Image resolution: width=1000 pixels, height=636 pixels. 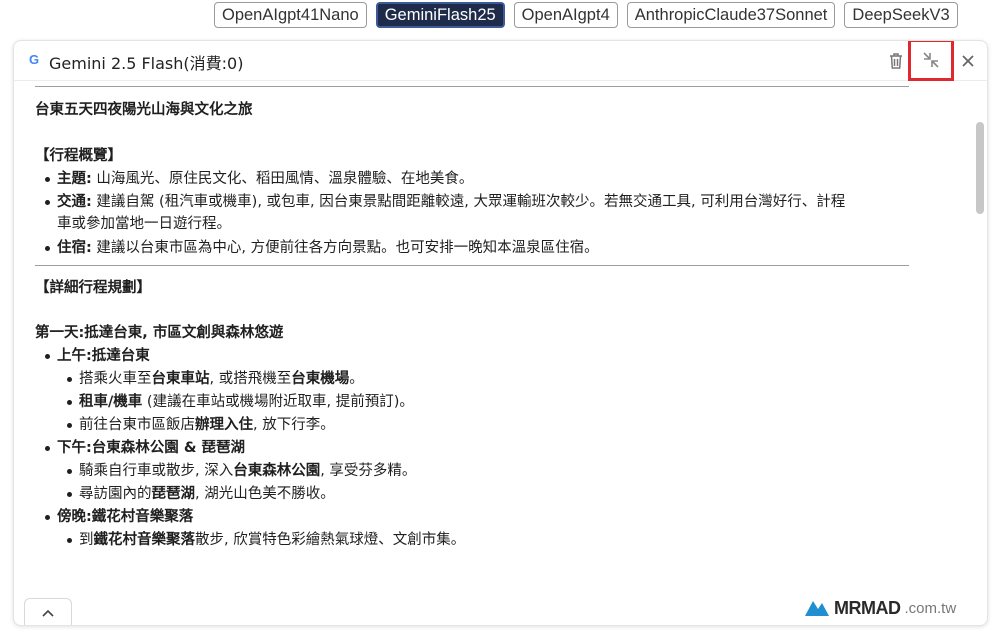 I want to click on close-icon, so click(x=968, y=61).